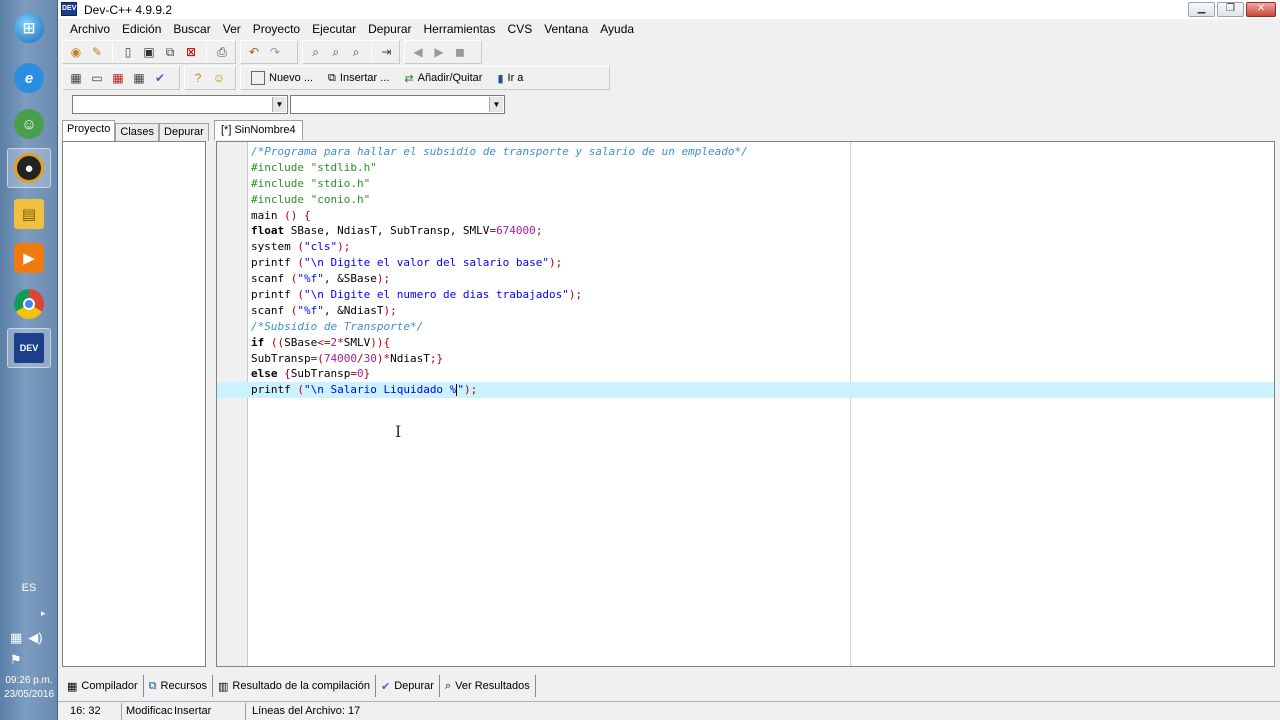 Image resolution: width=1280 pixels, height=720 pixels. What do you see at coordinates (762, 216) in the screenshot?
I see `code-line: main () {` at bounding box center [762, 216].